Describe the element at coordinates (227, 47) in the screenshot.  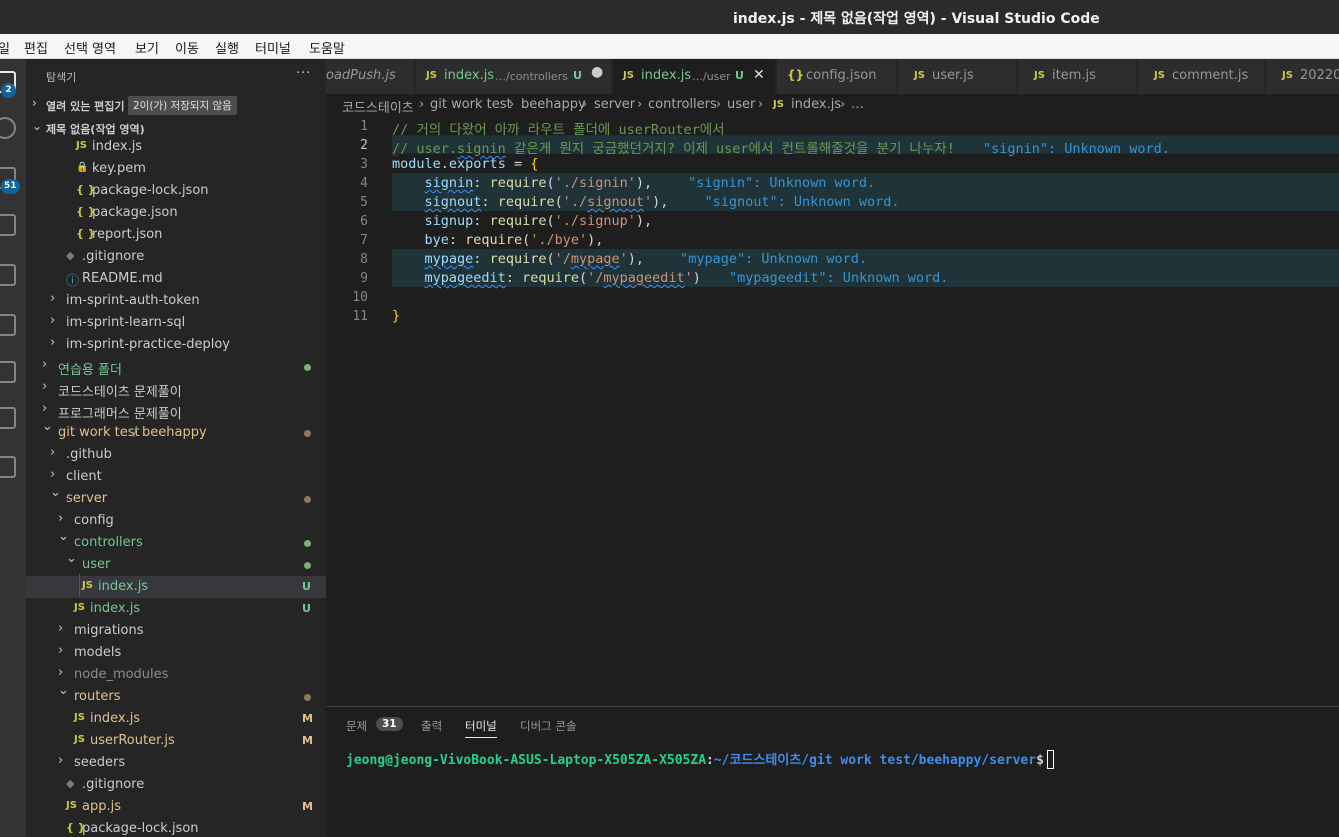
I see `menu-run: 실행` at that location.